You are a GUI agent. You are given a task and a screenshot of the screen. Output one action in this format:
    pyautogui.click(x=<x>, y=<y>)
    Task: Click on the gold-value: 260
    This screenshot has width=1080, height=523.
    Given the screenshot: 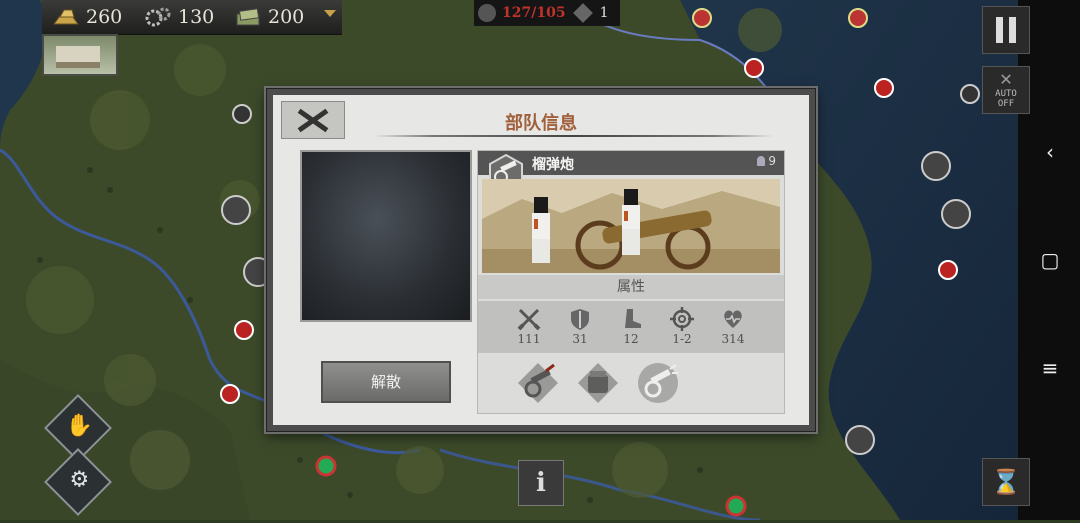 What is the action you would take?
    pyautogui.click(x=104, y=17)
    